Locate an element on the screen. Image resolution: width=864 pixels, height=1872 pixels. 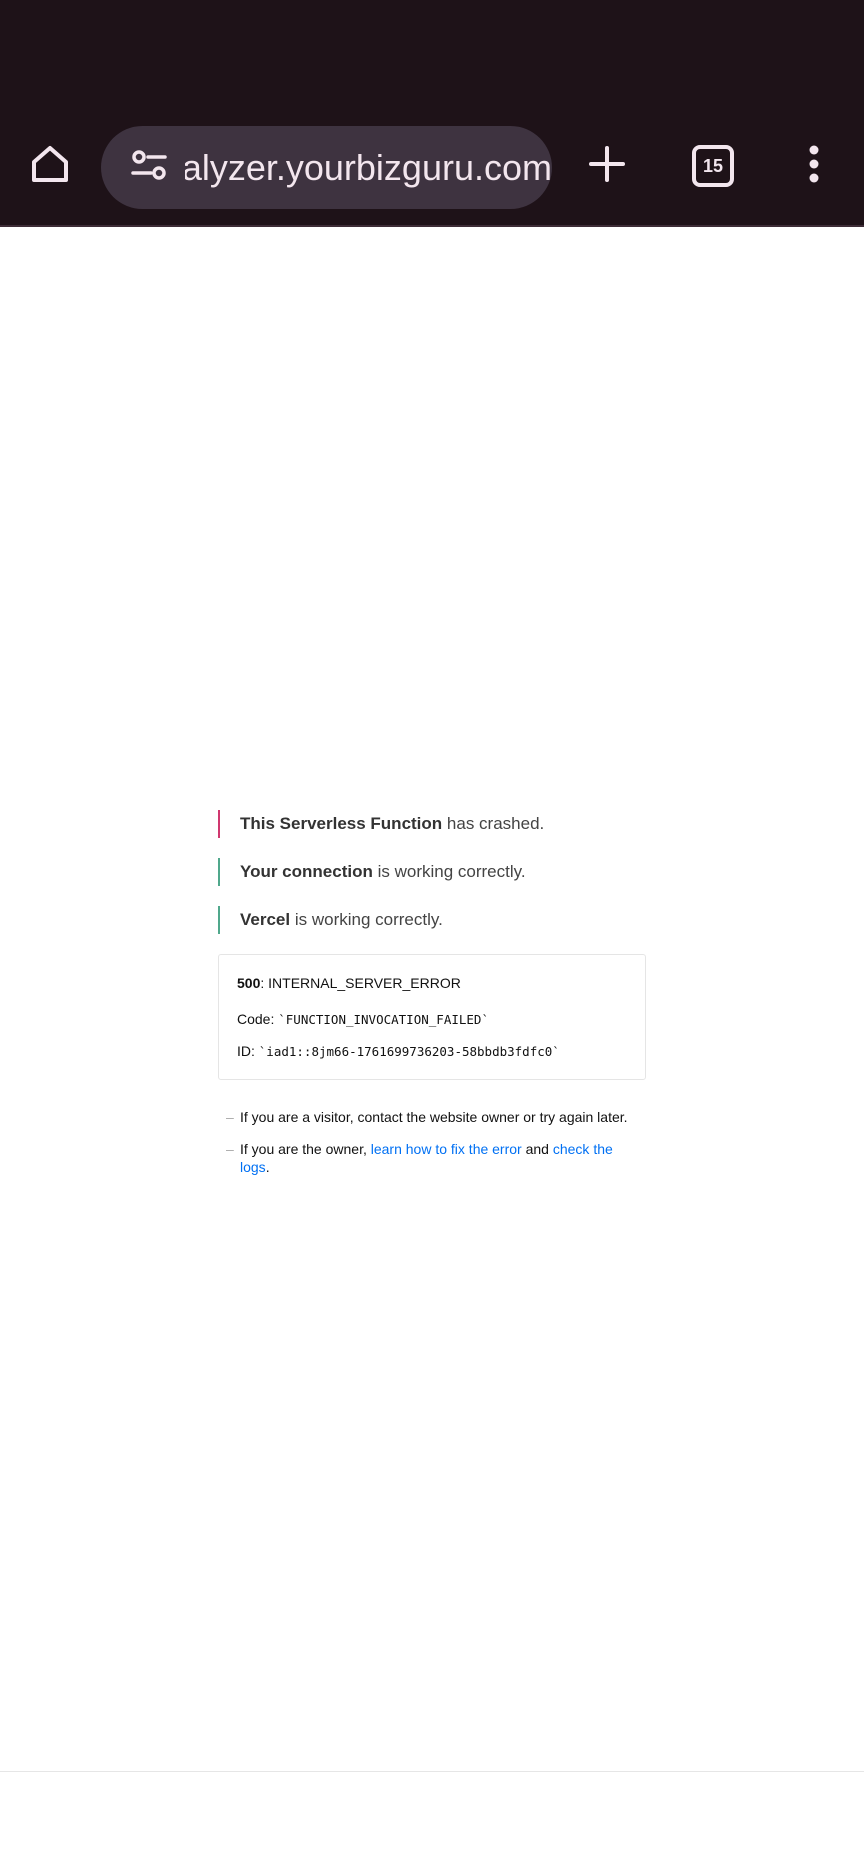
error-code-number: 500 is located at coordinates (249, 983).